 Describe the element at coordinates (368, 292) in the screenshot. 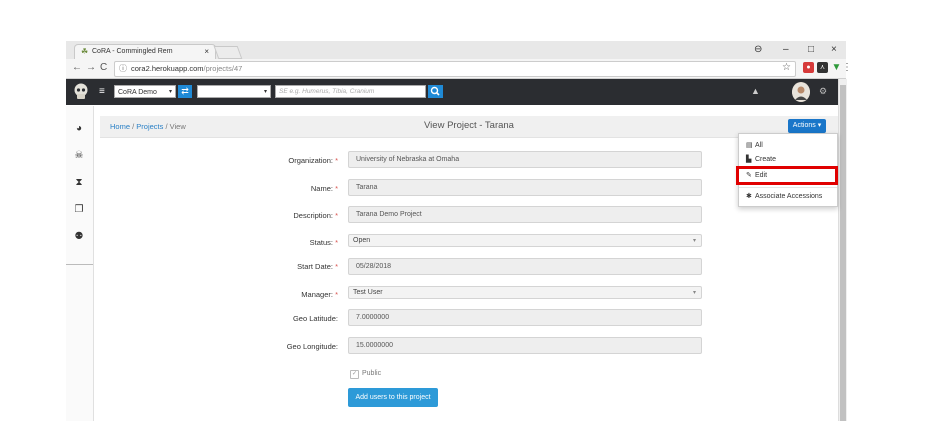

I see `manager-select-value: Test User` at that location.